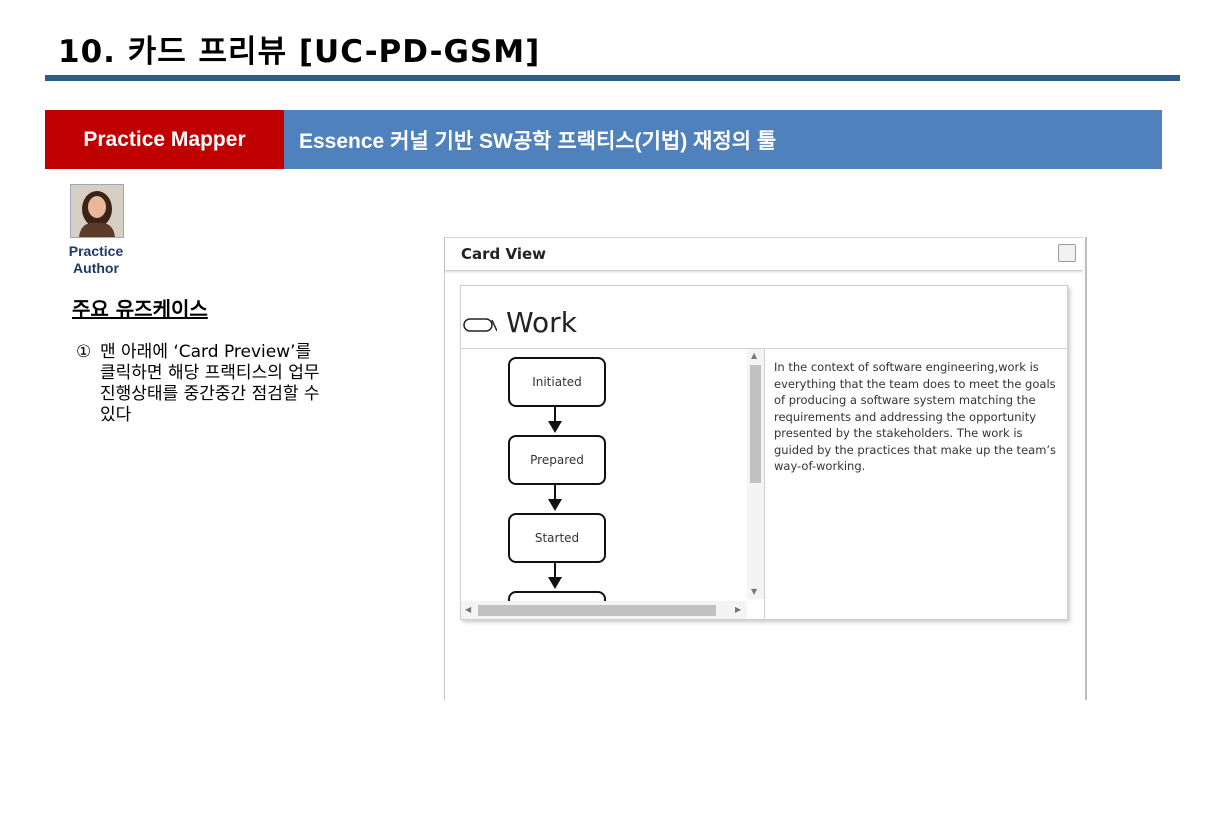  What do you see at coordinates (164, 139) in the screenshot?
I see `banner-app-name: Practice Mapper` at bounding box center [164, 139].